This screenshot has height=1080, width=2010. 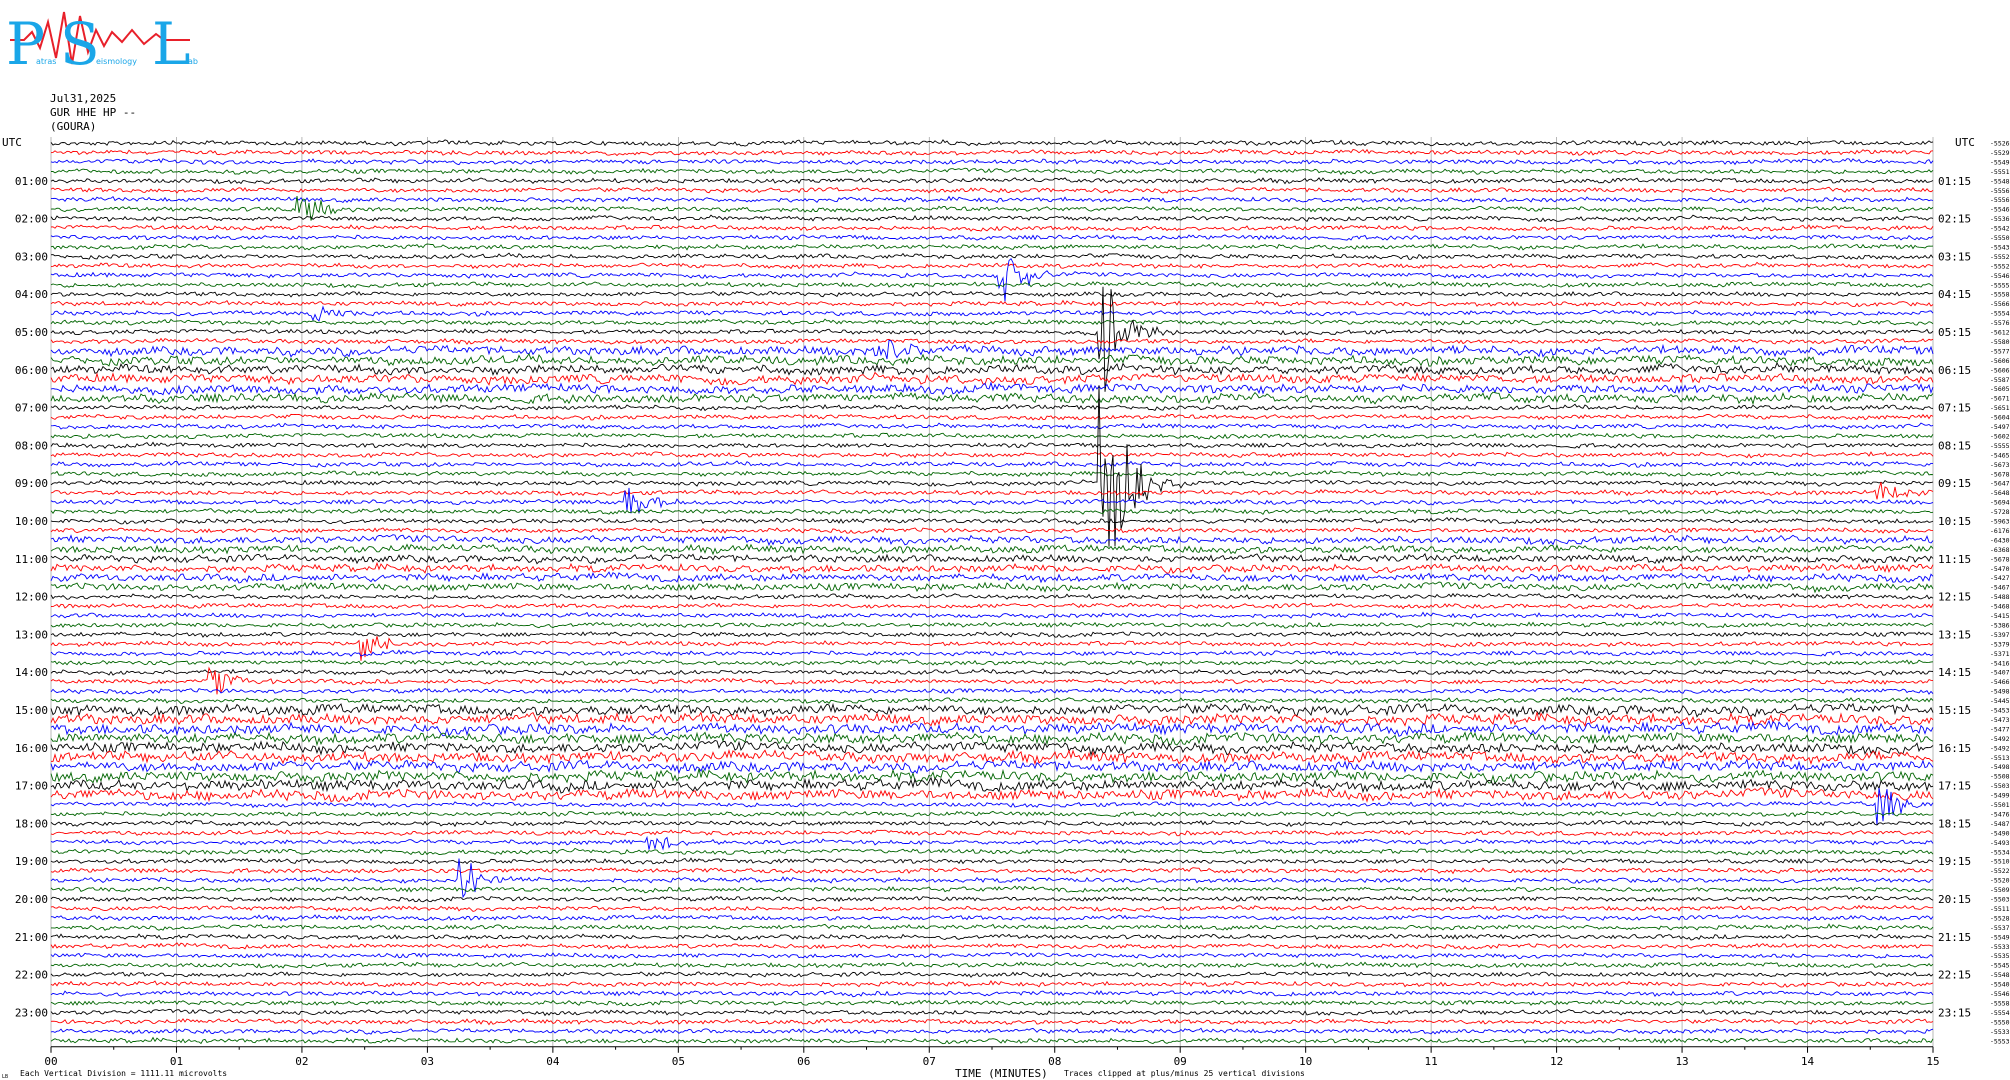 What do you see at coordinates (1965, 142) in the screenshot?
I see `utc-label-right: UTC` at bounding box center [1965, 142].